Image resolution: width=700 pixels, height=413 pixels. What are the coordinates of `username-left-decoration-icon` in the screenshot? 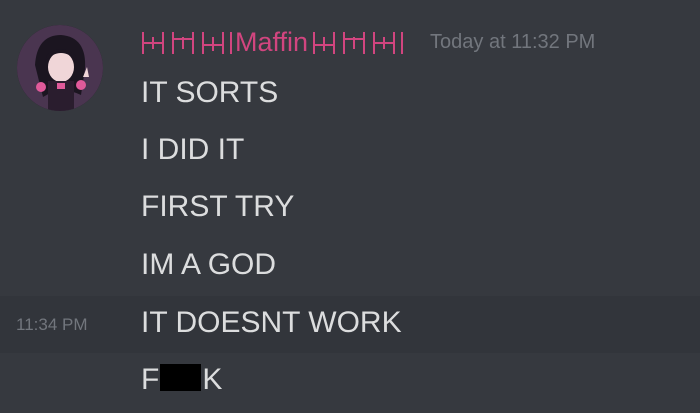 It's located at (187, 43).